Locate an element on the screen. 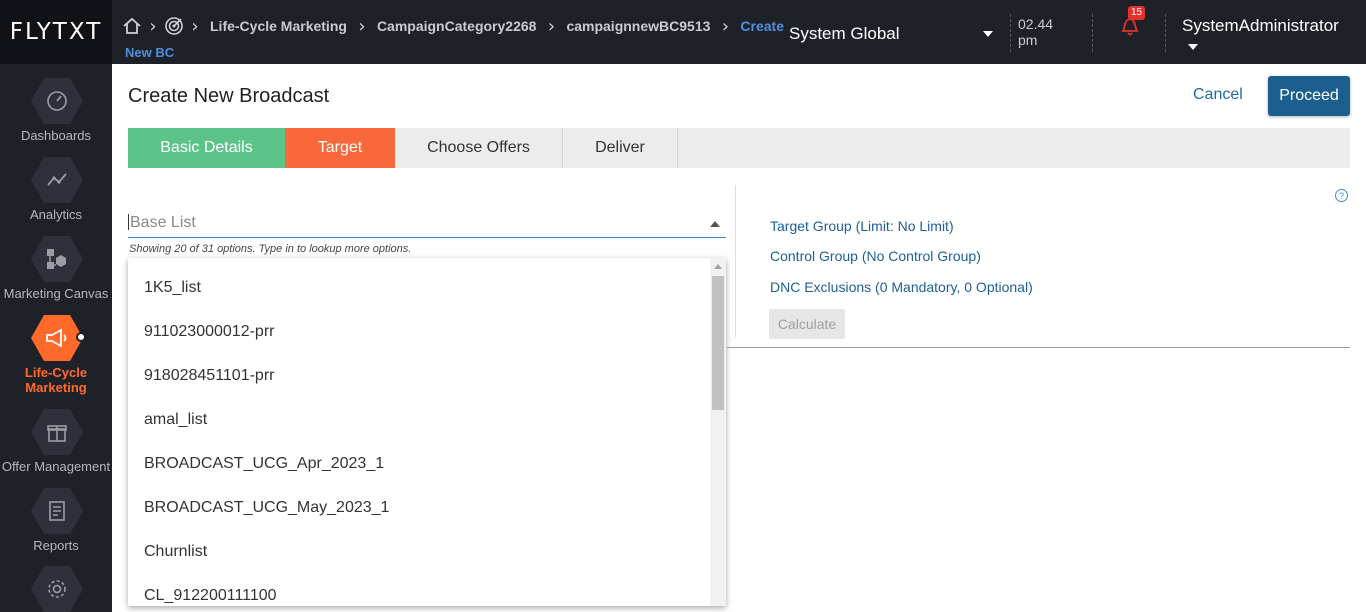  report-icon is located at coordinates (57, 511).